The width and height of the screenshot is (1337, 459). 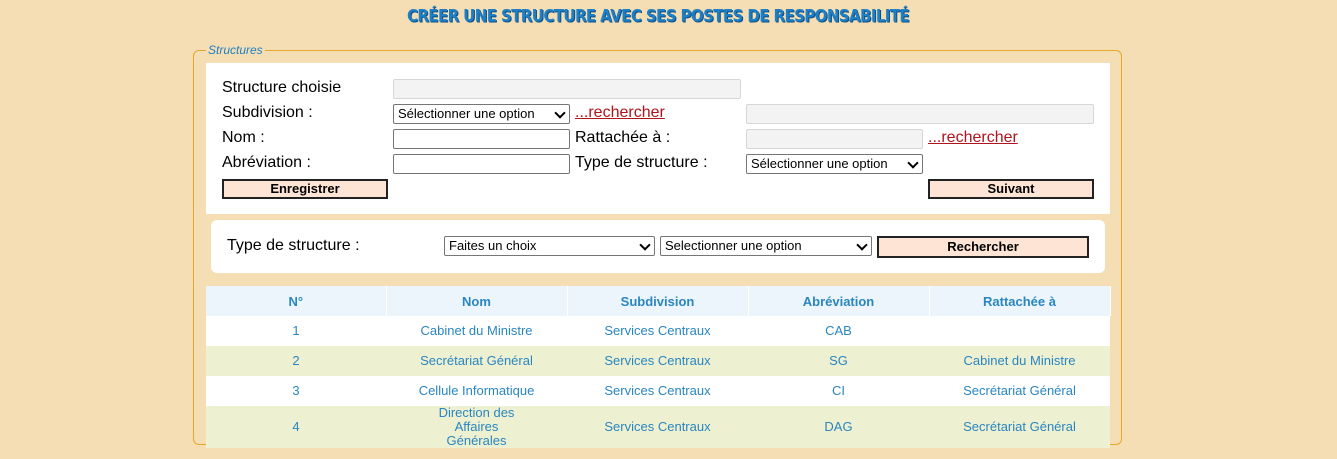 I want to click on column-header-num: N°, so click(x=296, y=301).